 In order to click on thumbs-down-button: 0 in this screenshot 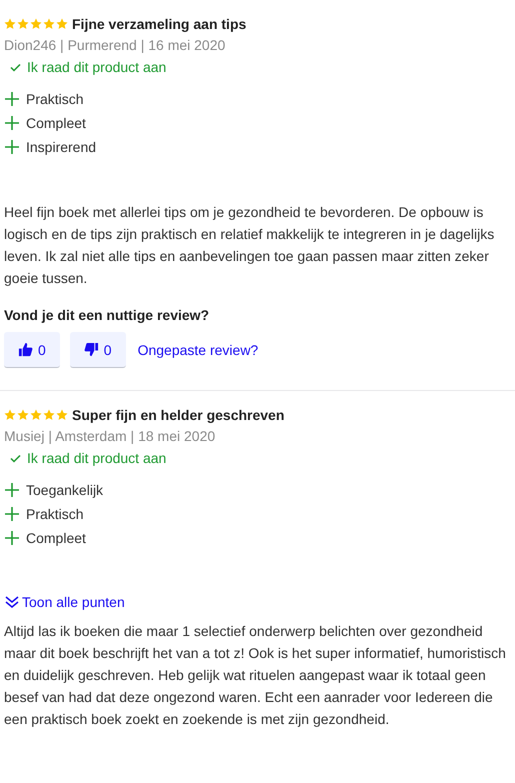, I will do `click(98, 350)`.